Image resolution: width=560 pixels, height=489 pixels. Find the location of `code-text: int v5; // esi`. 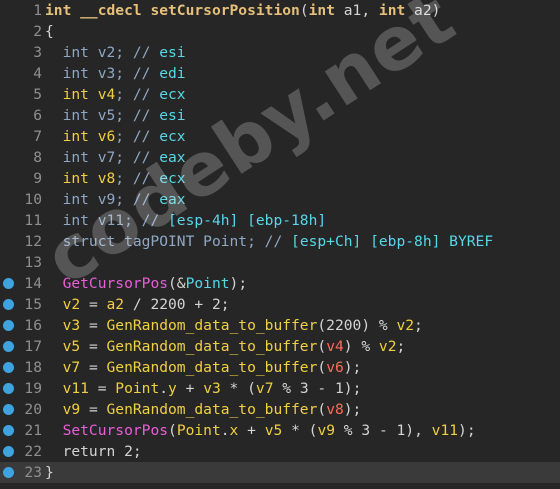

code-text: int v5; // esi is located at coordinates (115, 115).